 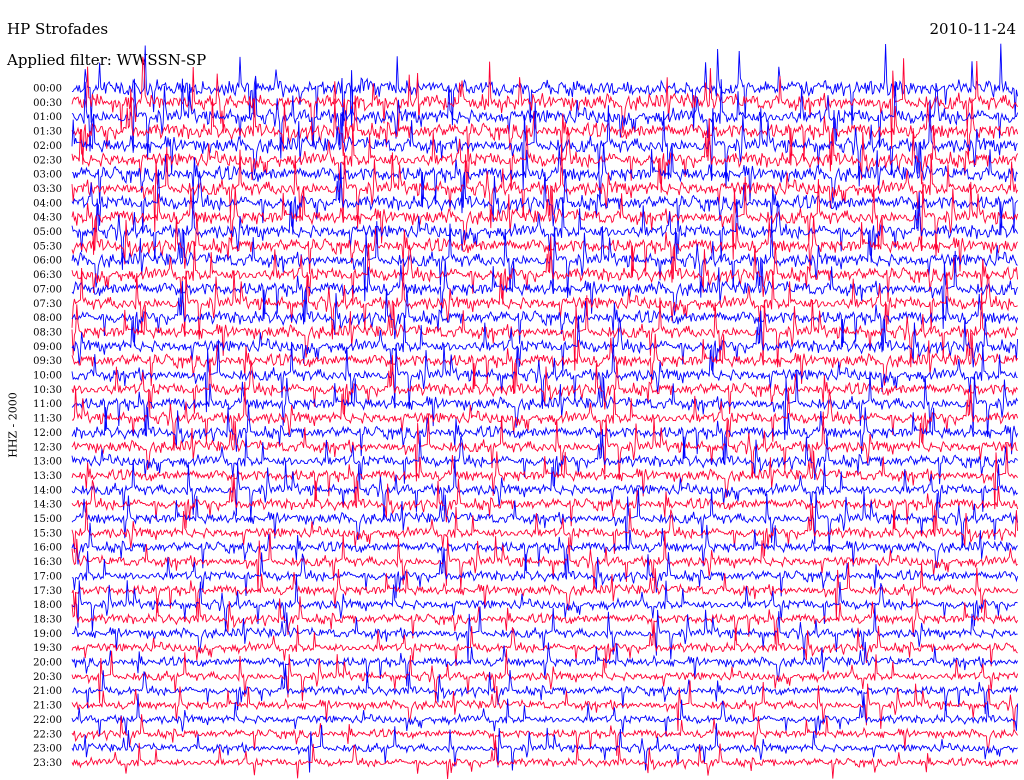 I want to click on row-label-0000: 00:00, so click(x=47, y=89).